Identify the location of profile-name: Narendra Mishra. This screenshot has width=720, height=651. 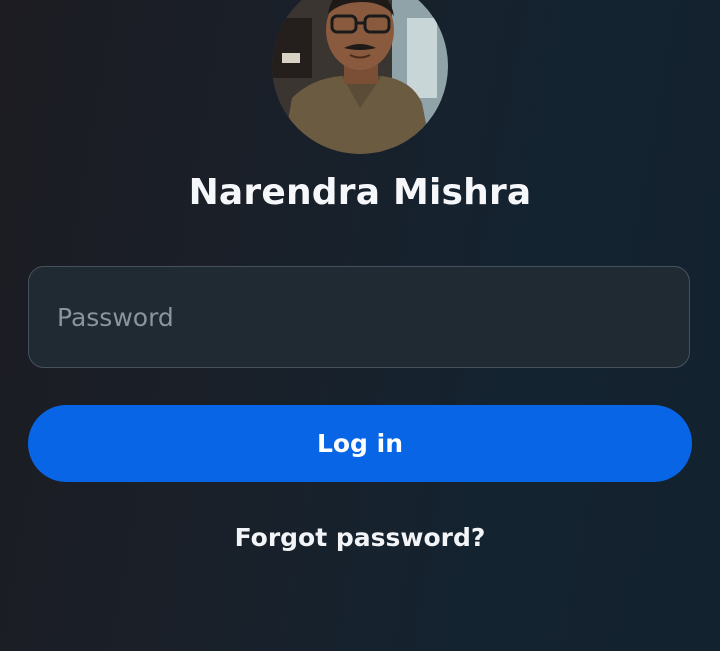
(360, 192).